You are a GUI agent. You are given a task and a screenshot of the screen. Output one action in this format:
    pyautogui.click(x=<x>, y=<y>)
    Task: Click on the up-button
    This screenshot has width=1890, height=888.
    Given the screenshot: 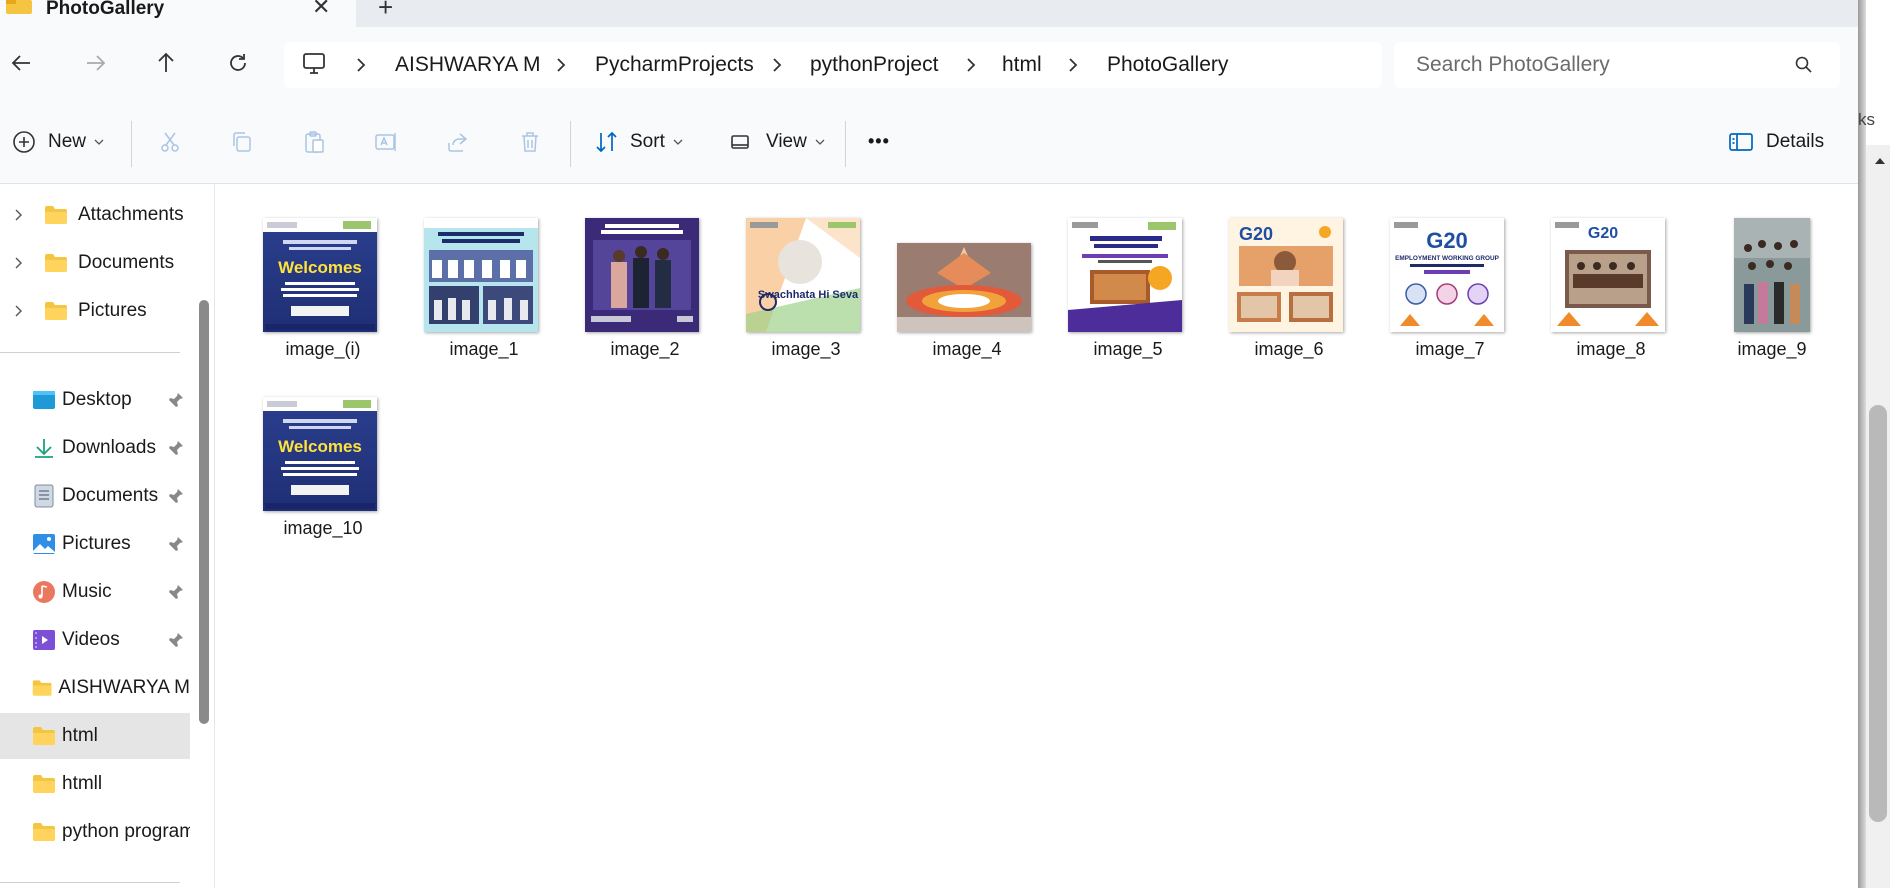 What is the action you would take?
    pyautogui.click(x=166, y=63)
    